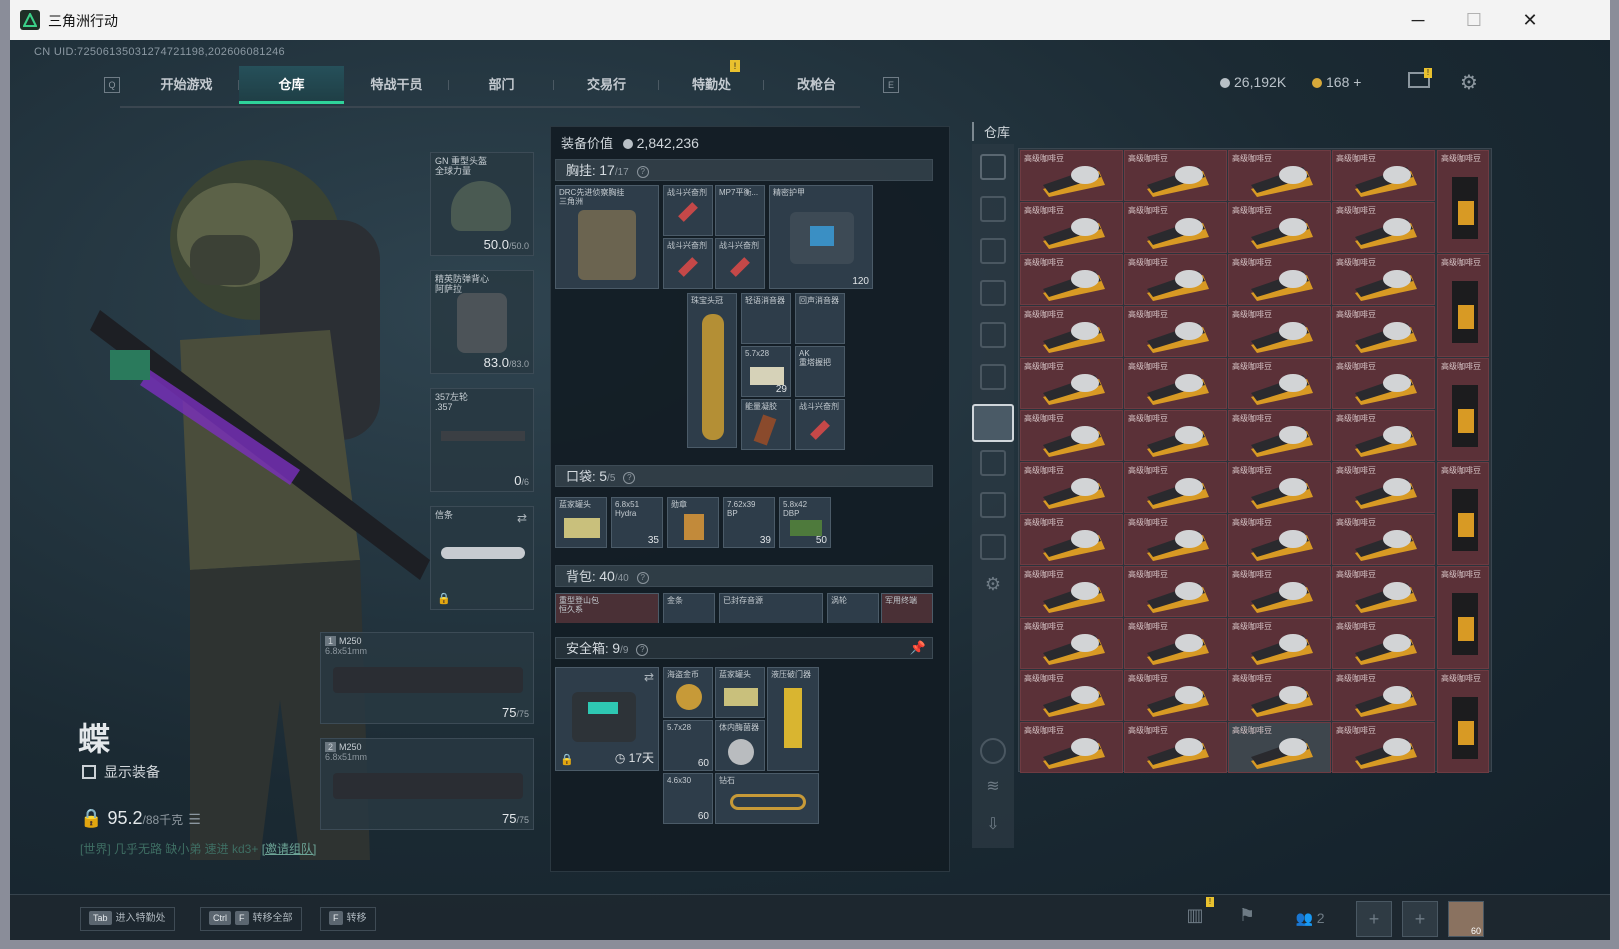 This screenshot has width=1619, height=949. What do you see at coordinates (1474, 20) in the screenshot?
I see `maximize-button: ☐` at bounding box center [1474, 20].